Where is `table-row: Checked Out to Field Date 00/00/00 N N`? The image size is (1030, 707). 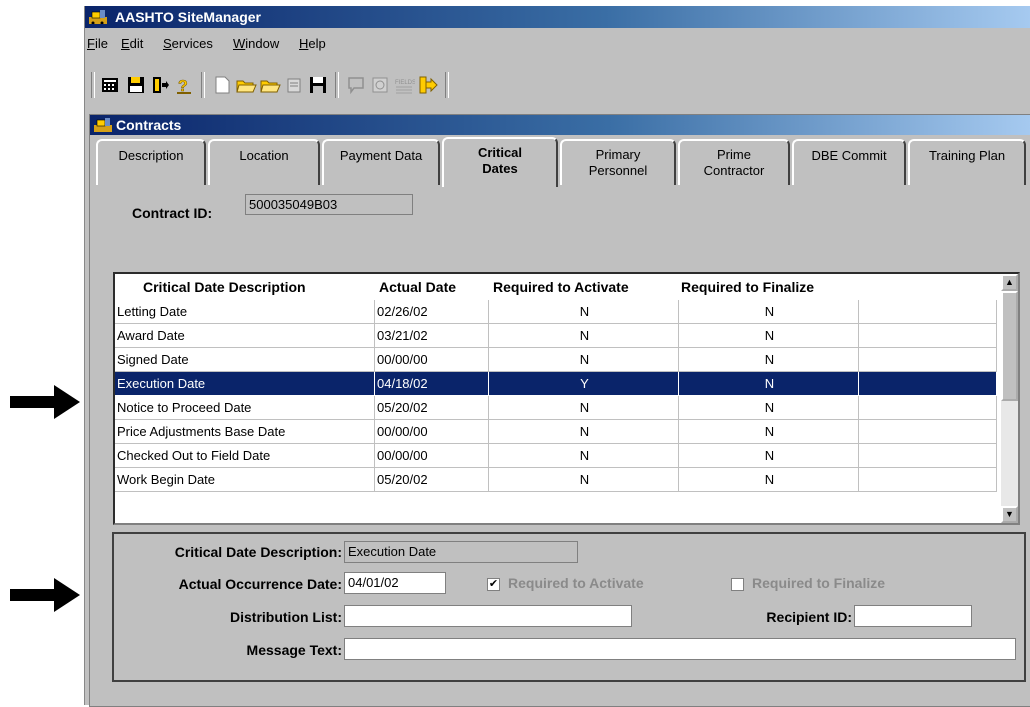
table-row: Checked Out to Field Date 00/00/00 N N is located at coordinates (556, 456).